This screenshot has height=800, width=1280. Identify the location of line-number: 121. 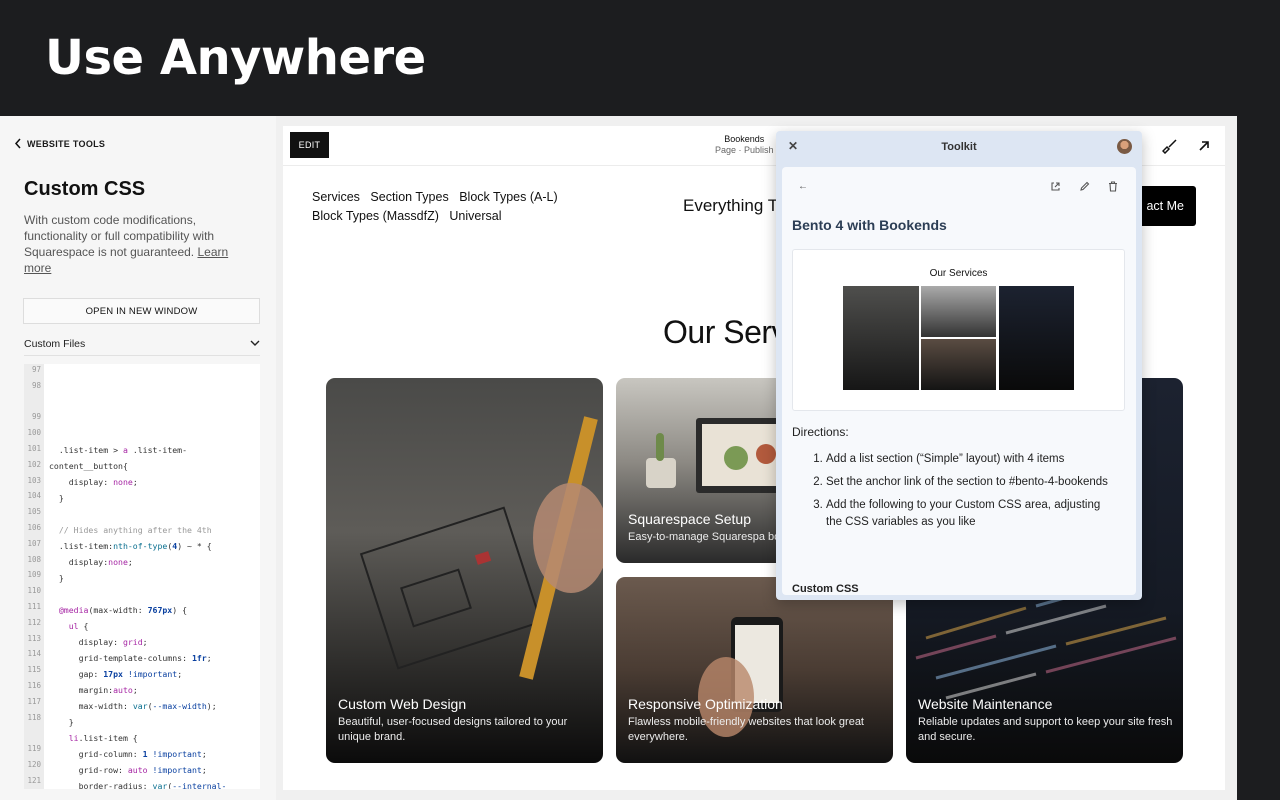
(34, 780).